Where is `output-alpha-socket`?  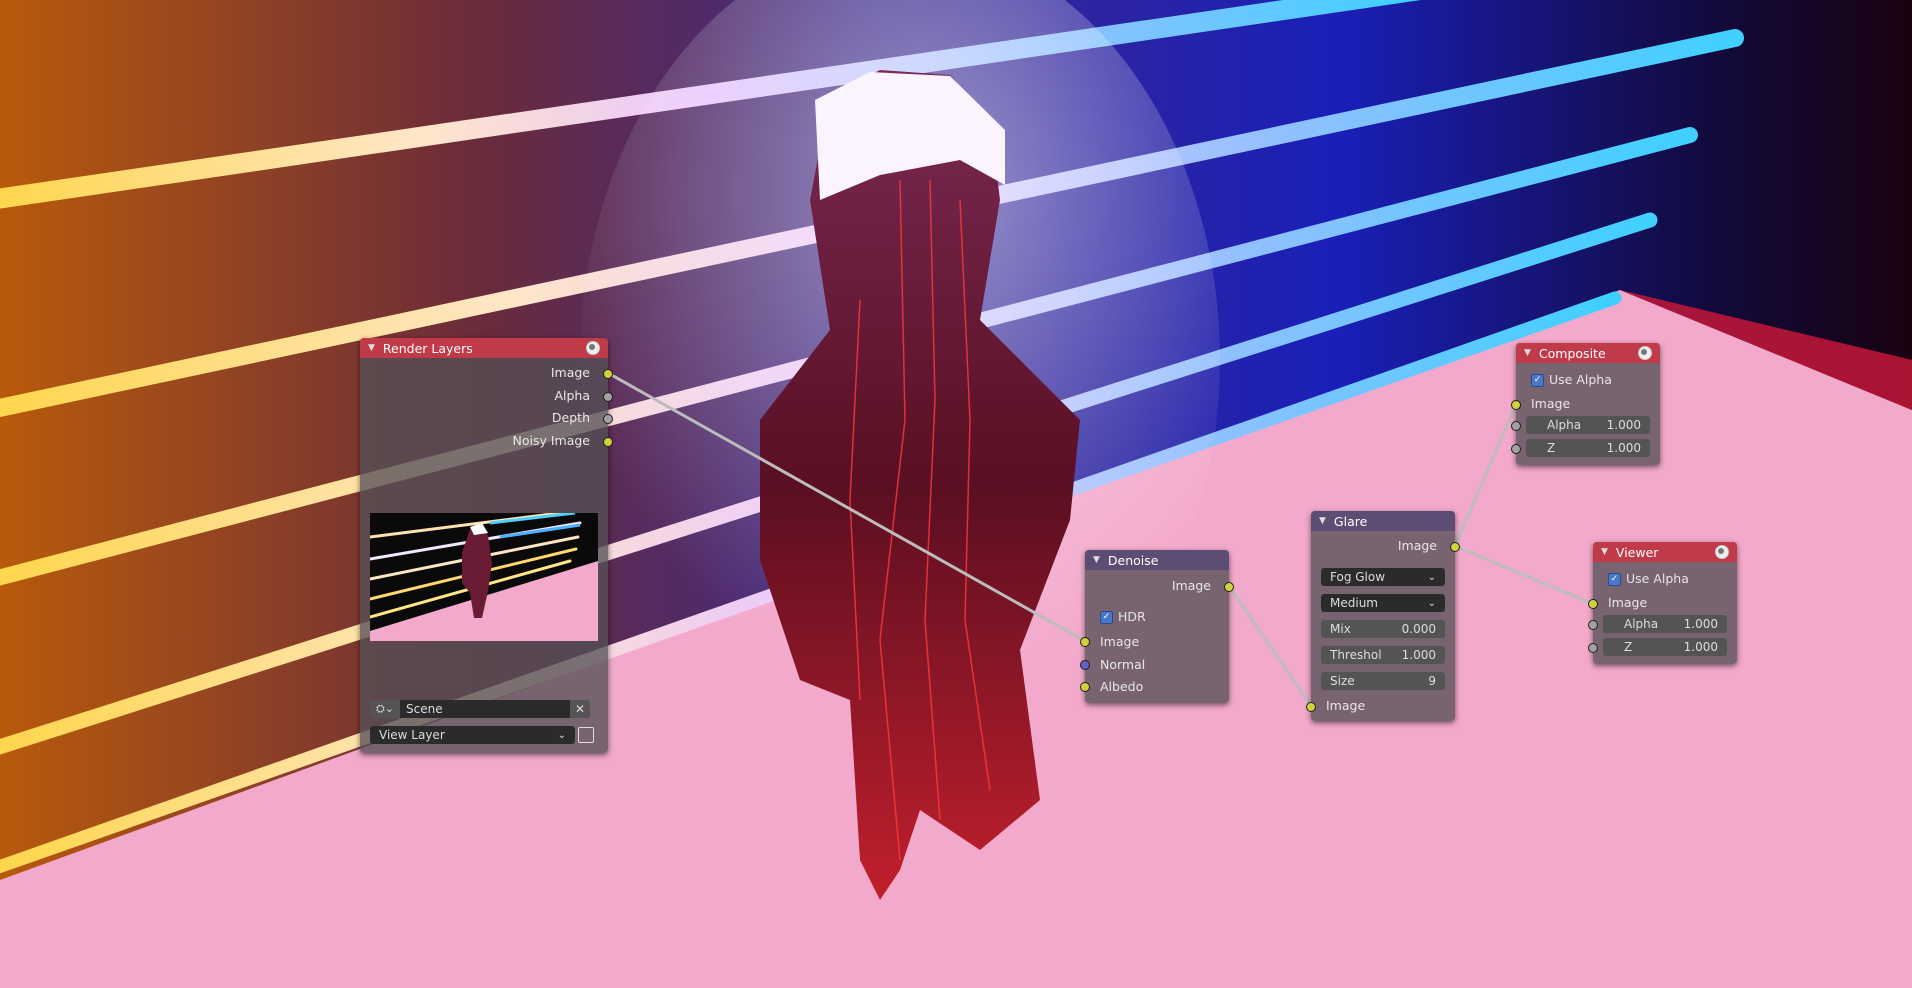
output-alpha-socket is located at coordinates (608, 397).